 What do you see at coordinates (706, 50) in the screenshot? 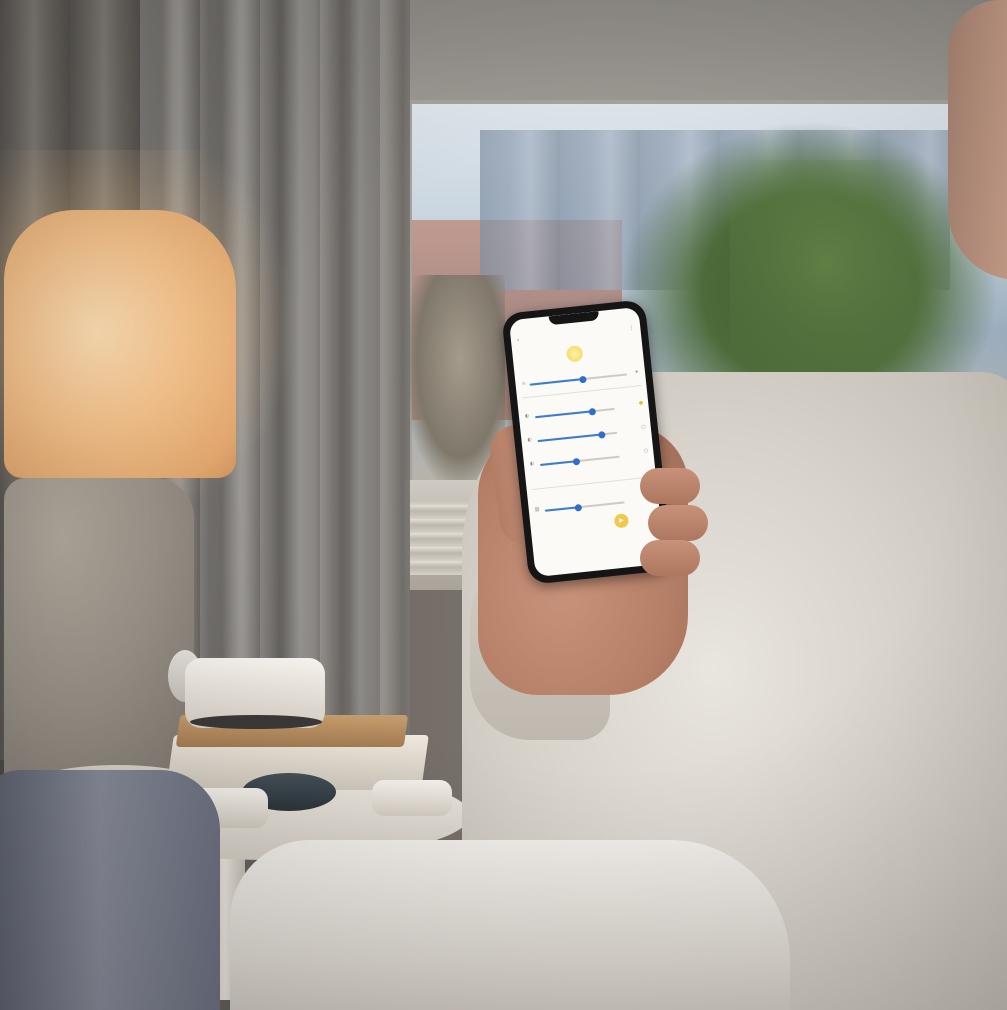
I see `window-shade` at bounding box center [706, 50].